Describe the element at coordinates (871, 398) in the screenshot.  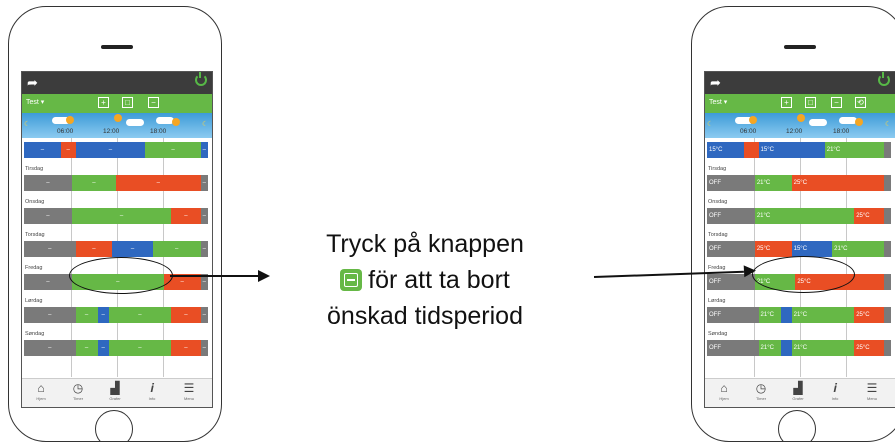
I see `nav-label: Menu` at that location.